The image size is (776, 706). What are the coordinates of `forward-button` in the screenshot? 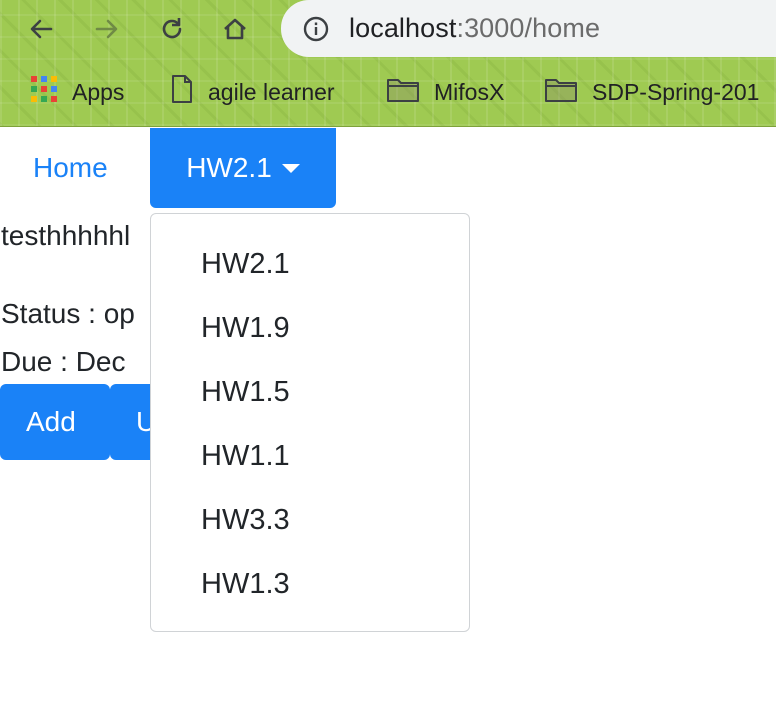 It's located at (107, 29).